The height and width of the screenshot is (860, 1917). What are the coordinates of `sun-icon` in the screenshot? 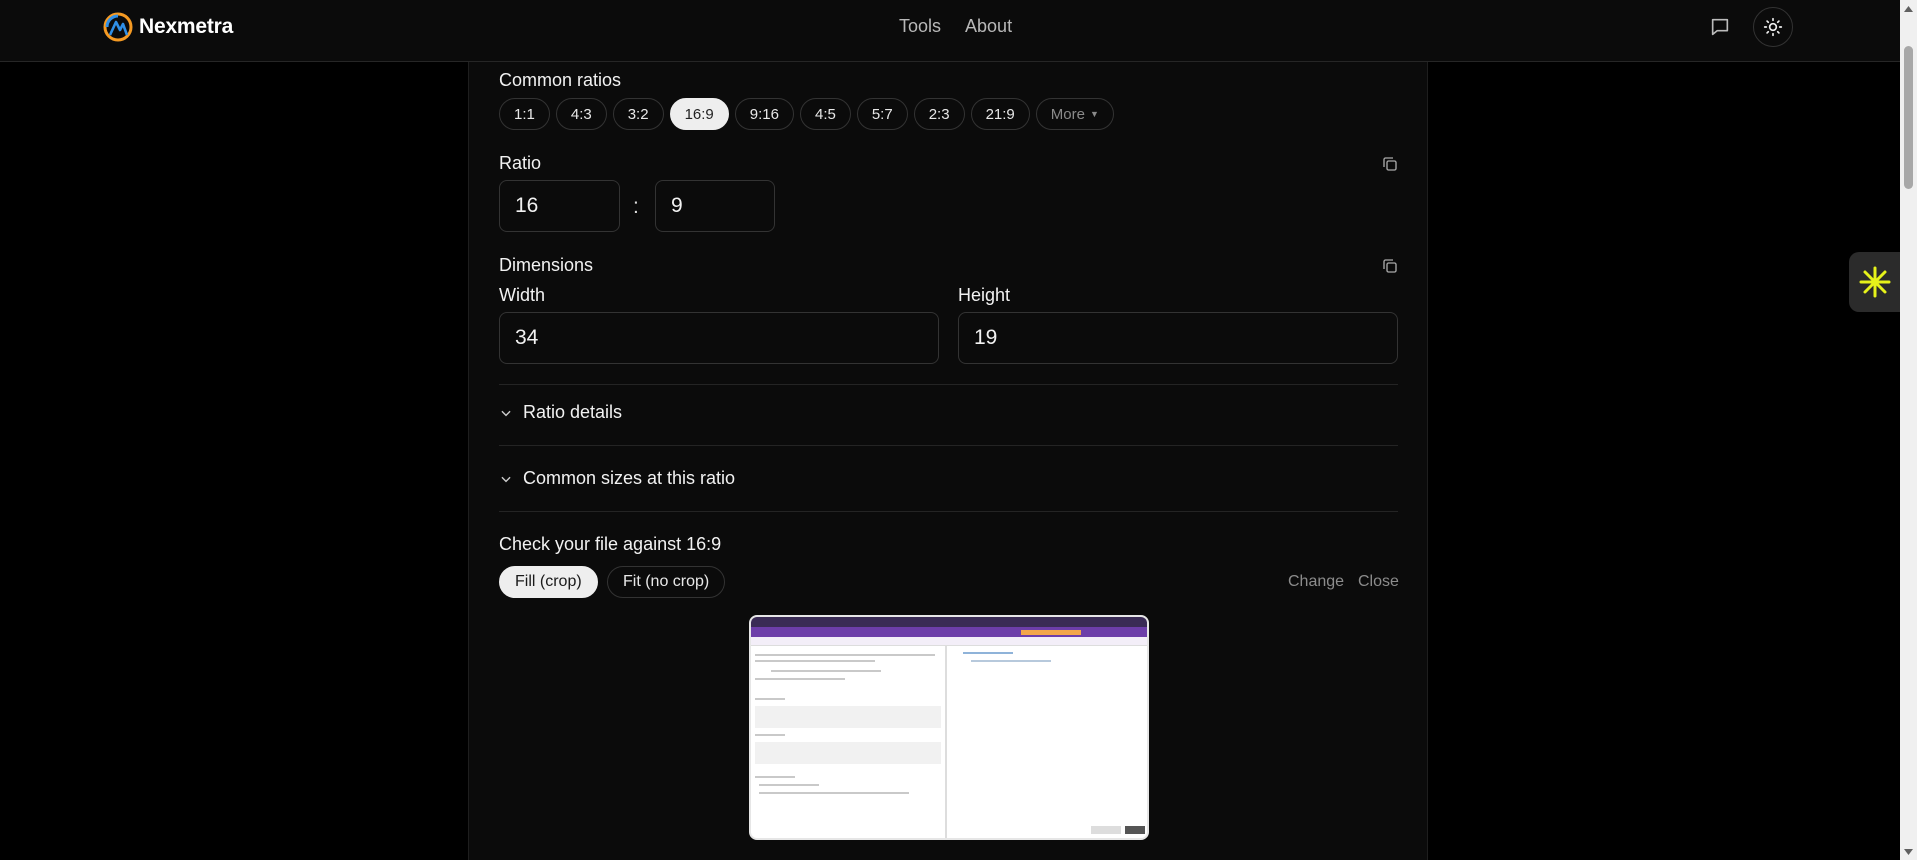 It's located at (1773, 27).